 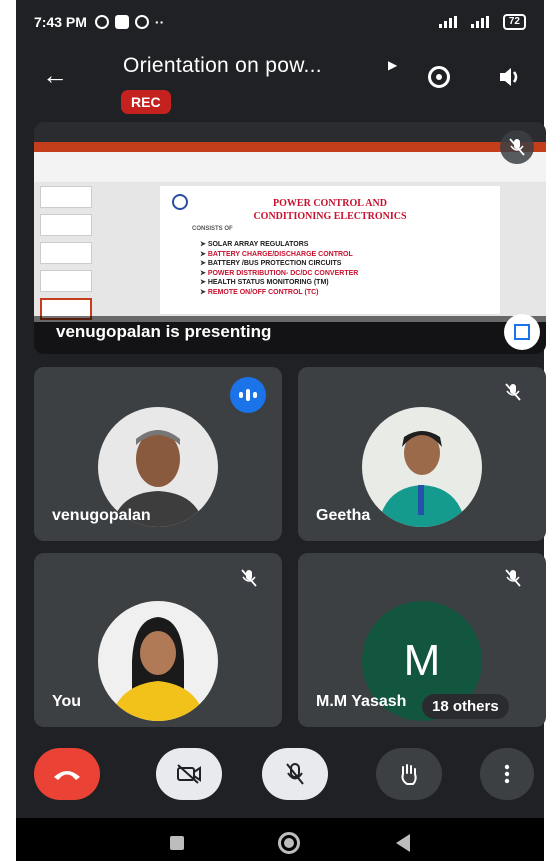 I want to click on back-icon, so click(x=403, y=843).